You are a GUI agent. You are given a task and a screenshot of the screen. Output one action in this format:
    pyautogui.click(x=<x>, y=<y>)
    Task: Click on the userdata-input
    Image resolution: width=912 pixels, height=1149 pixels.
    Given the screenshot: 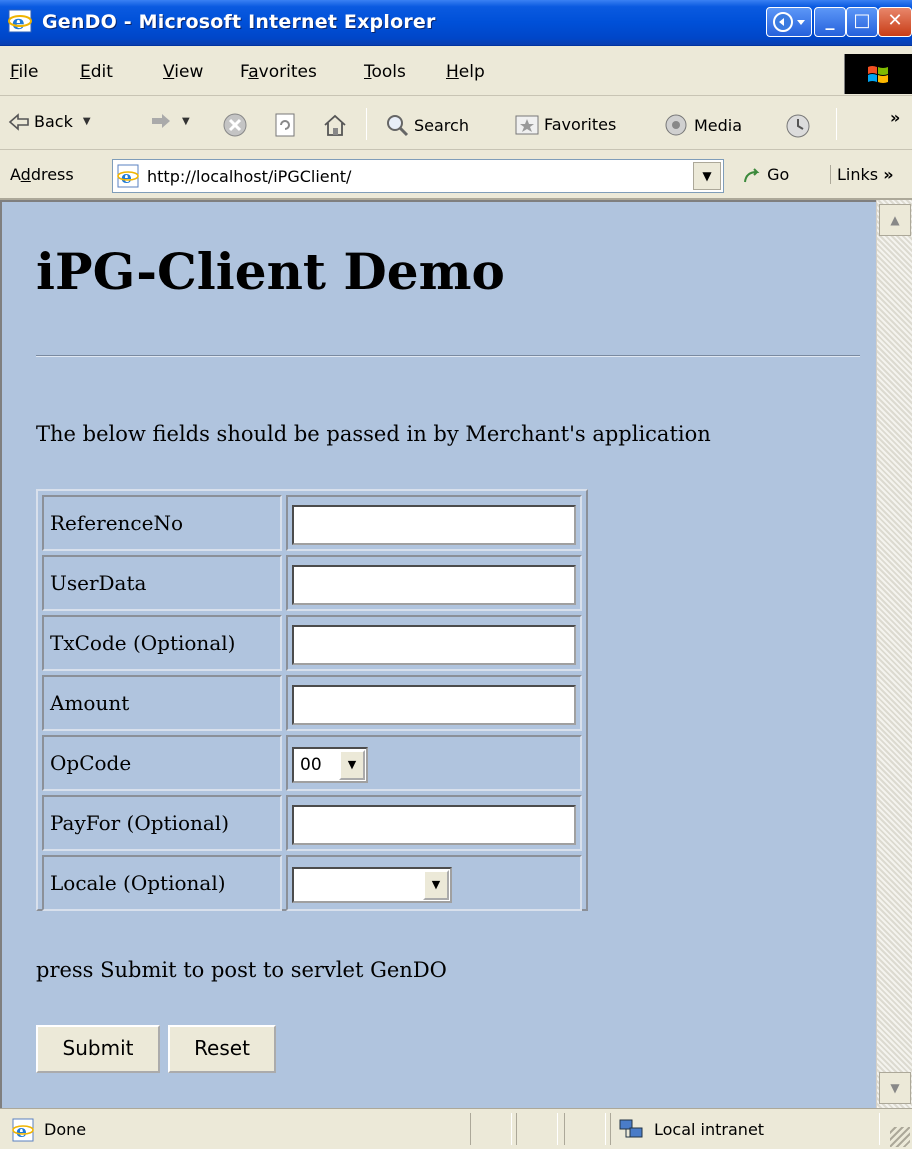 What is the action you would take?
    pyautogui.click(x=434, y=585)
    